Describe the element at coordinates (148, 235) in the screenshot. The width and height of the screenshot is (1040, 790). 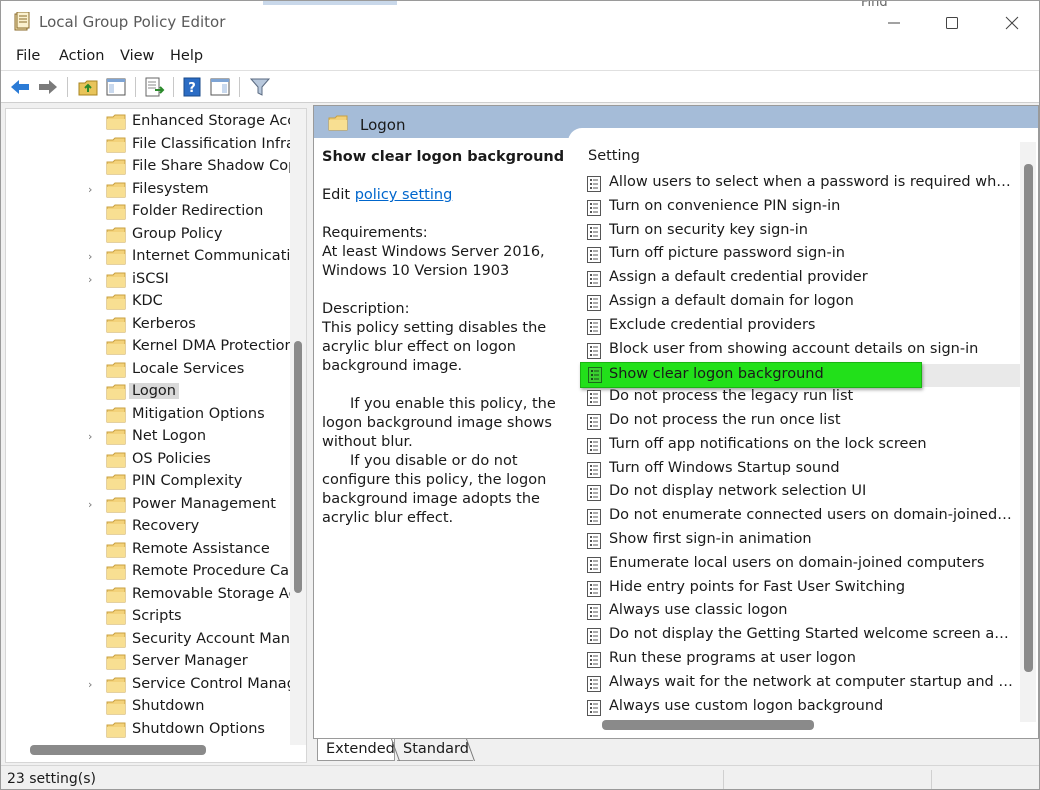
I see `tree-item: Group Policy` at that location.